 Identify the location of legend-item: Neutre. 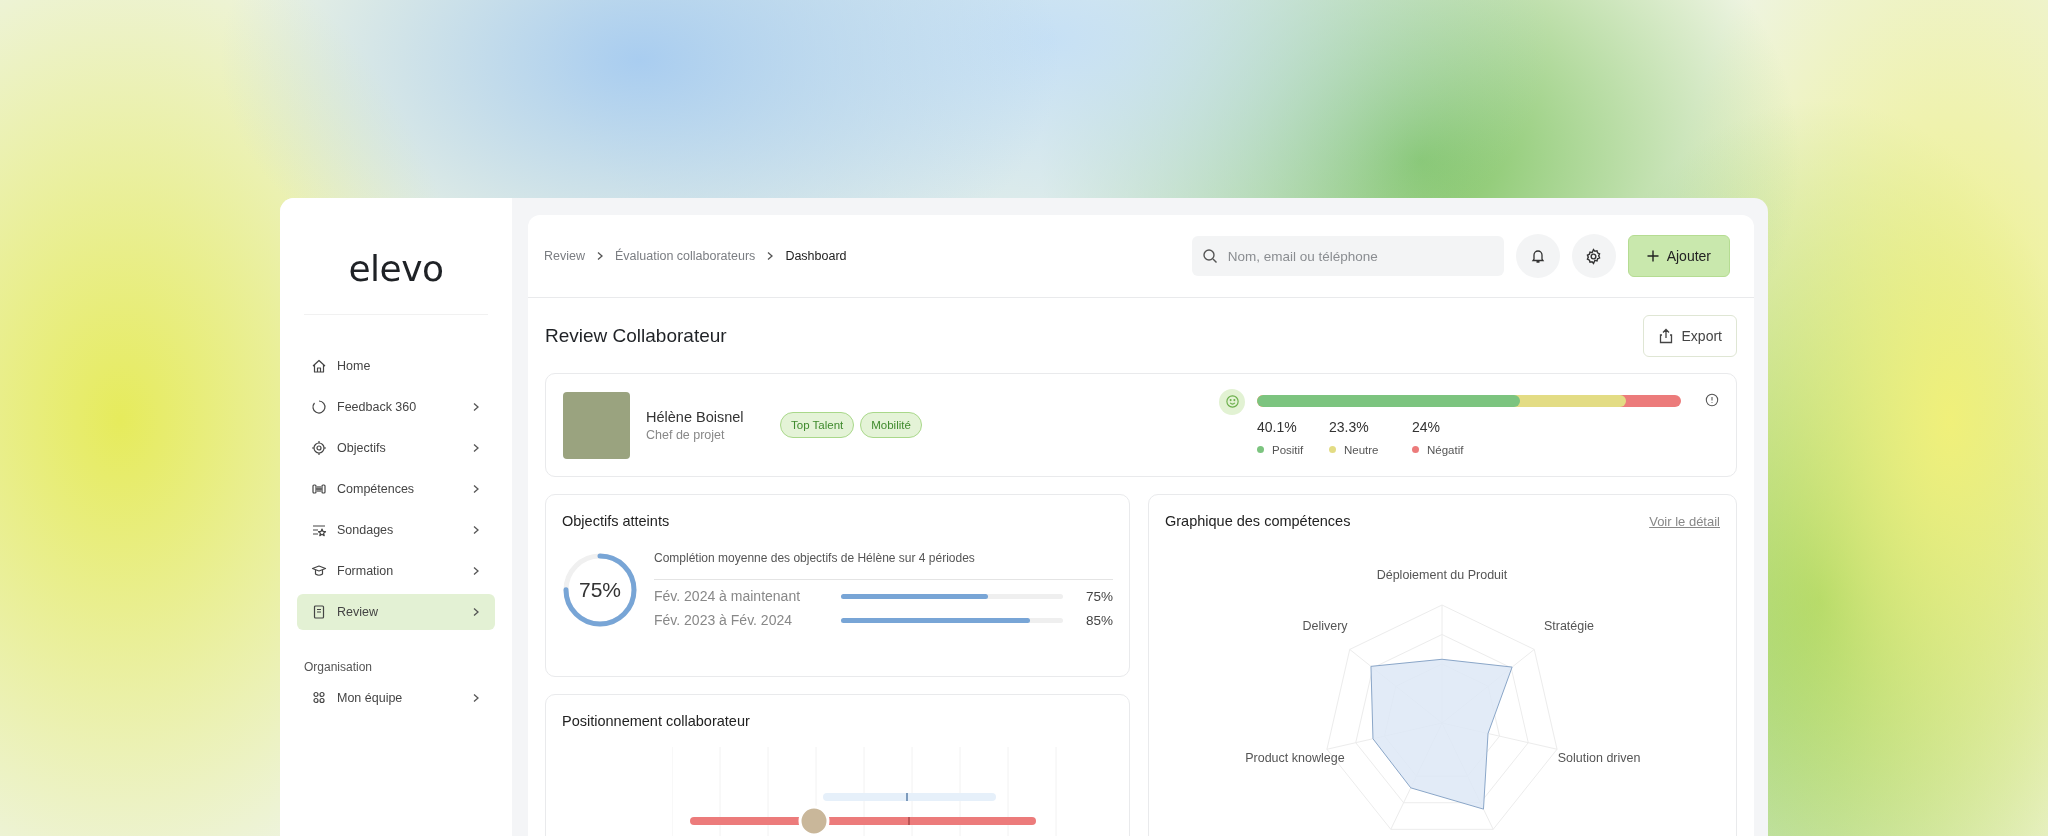
(1370, 449).